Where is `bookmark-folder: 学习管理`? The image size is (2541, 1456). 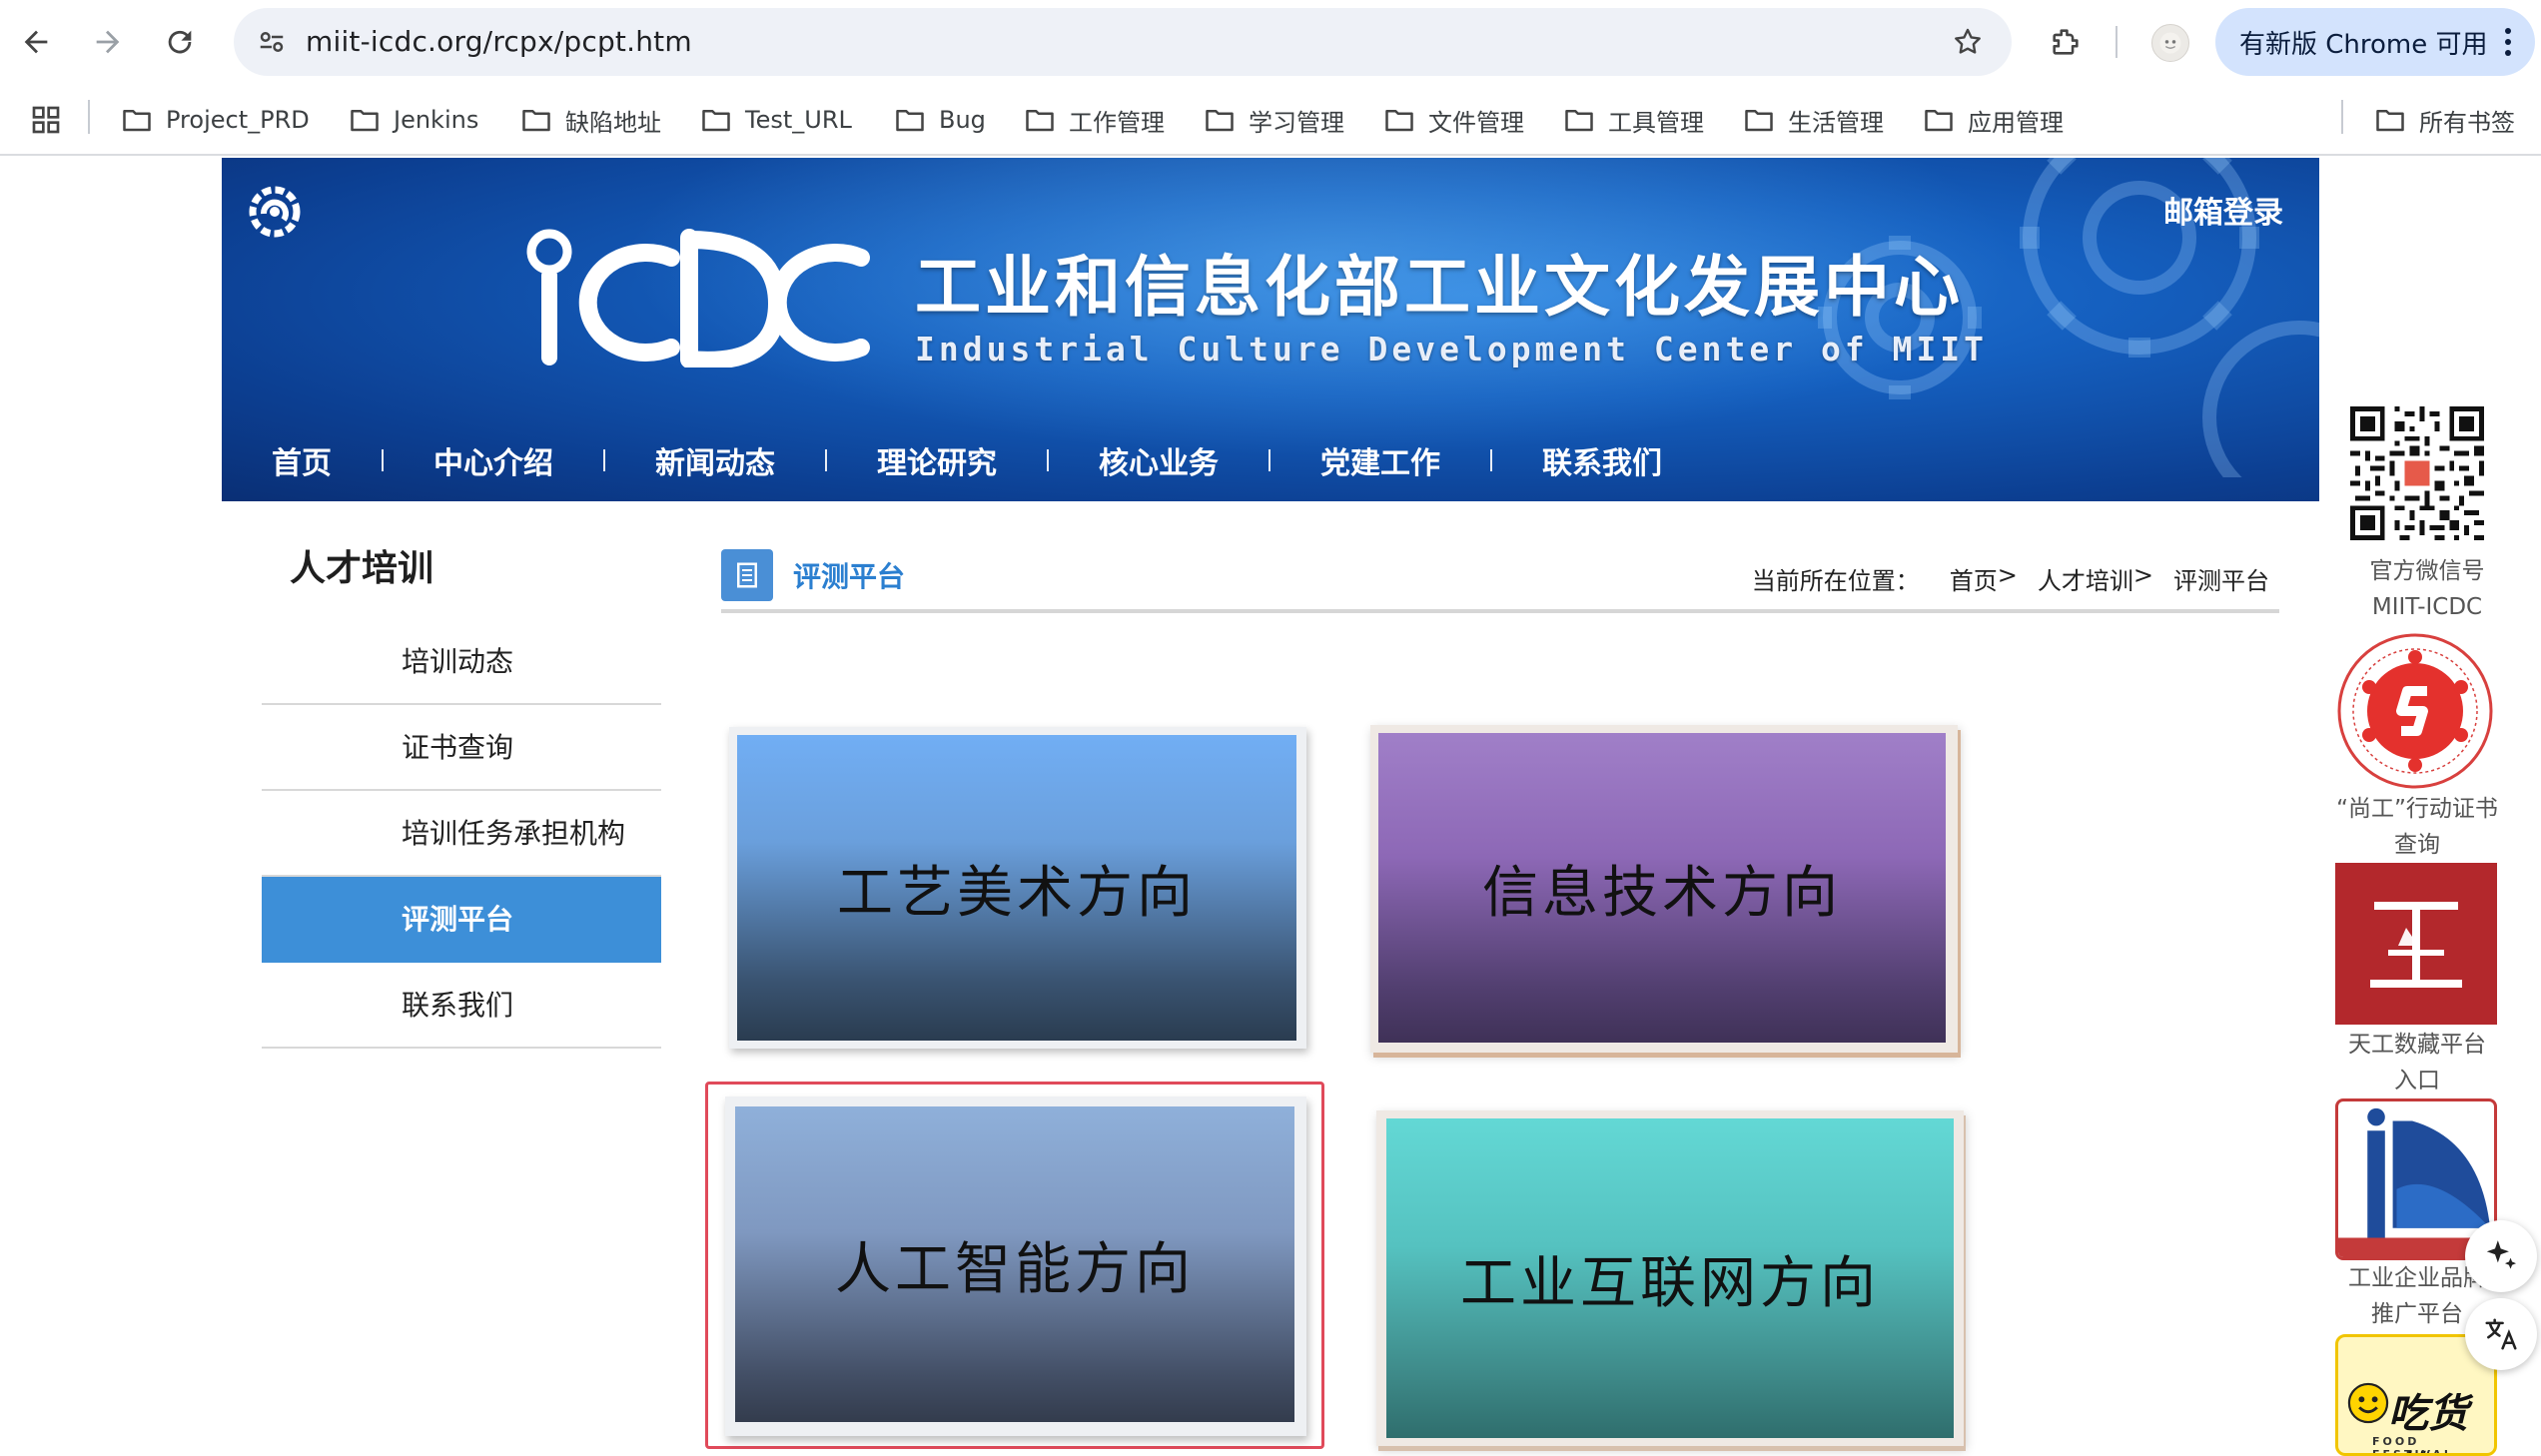
bookmark-folder: 学习管理 is located at coordinates (1274, 120).